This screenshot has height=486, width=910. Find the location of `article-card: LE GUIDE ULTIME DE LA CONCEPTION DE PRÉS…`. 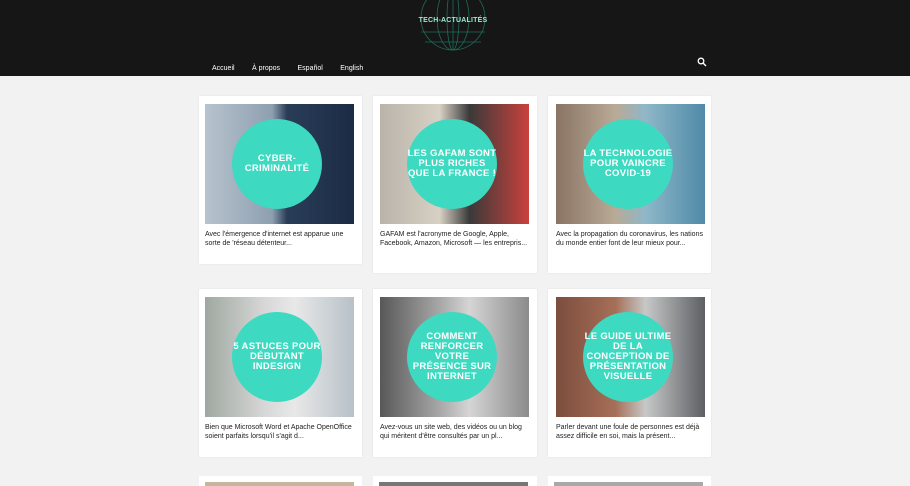

article-card: LE GUIDE ULTIME DE LA CONCEPTION DE PRÉS… is located at coordinates (629, 373).